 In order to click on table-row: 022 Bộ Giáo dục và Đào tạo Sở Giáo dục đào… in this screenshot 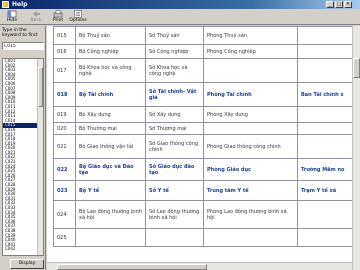, I will do `click(206, 169)`.